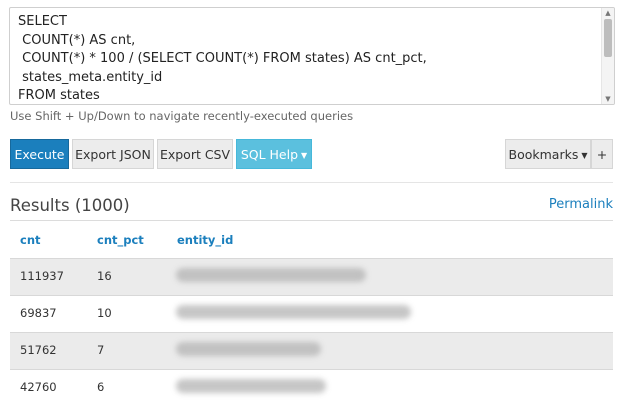 The image size is (620, 406). What do you see at coordinates (38, 350) in the screenshot?
I see `cell-cnt: 51762` at bounding box center [38, 350].